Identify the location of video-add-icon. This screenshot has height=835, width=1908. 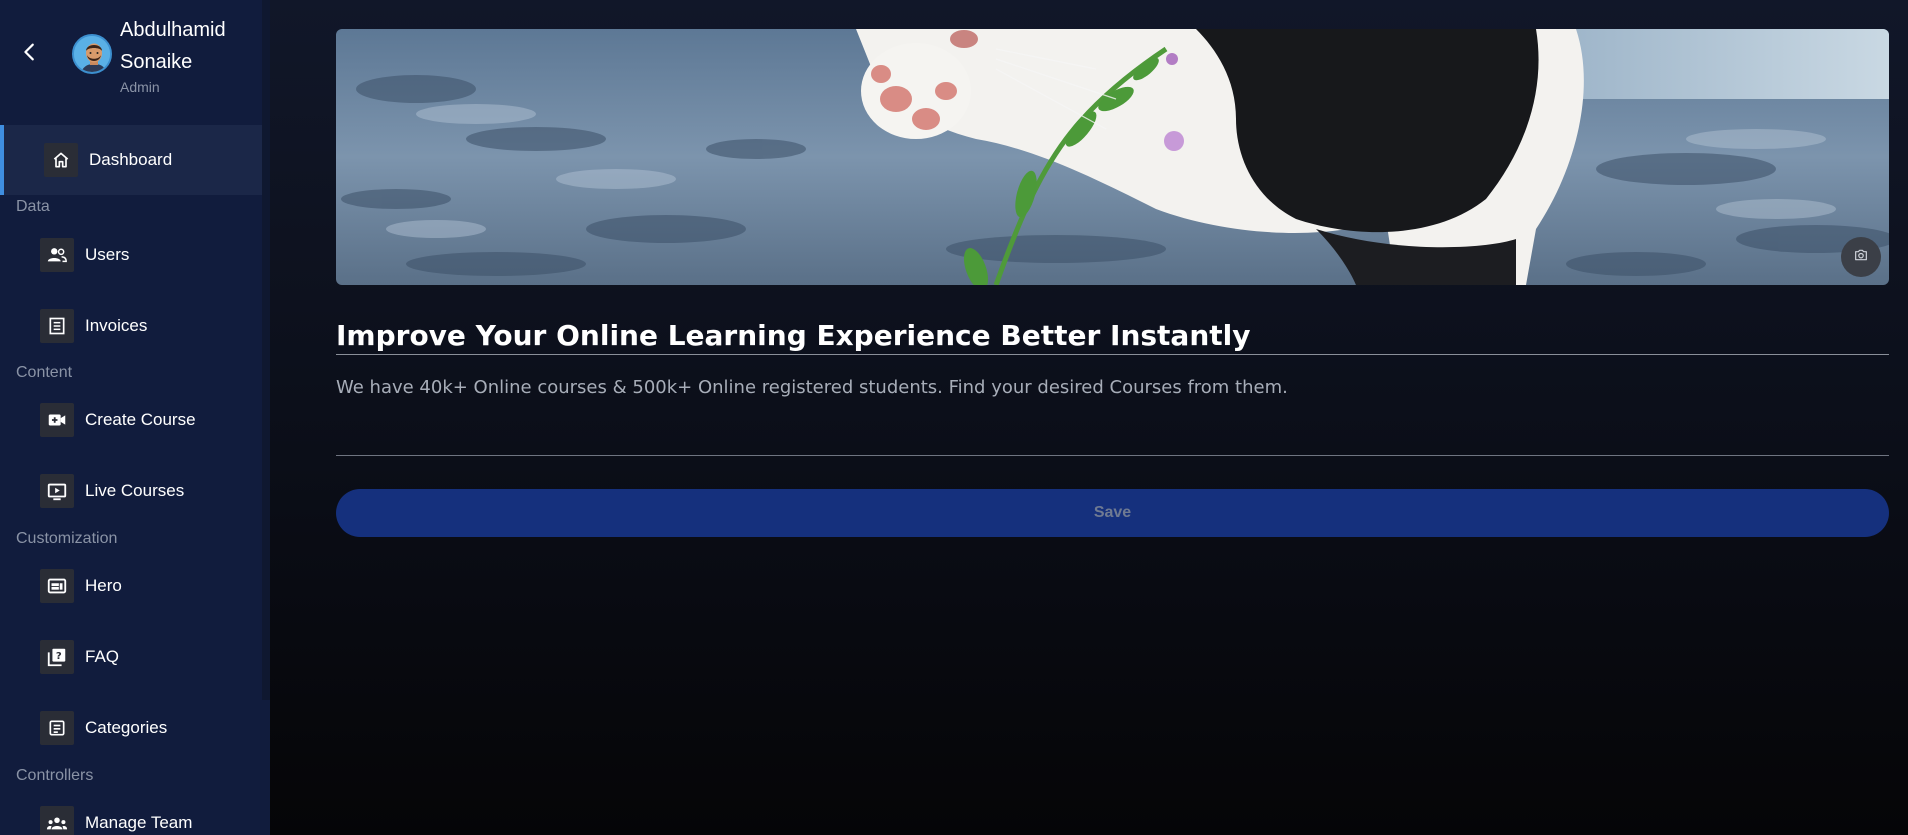
(57, 420).